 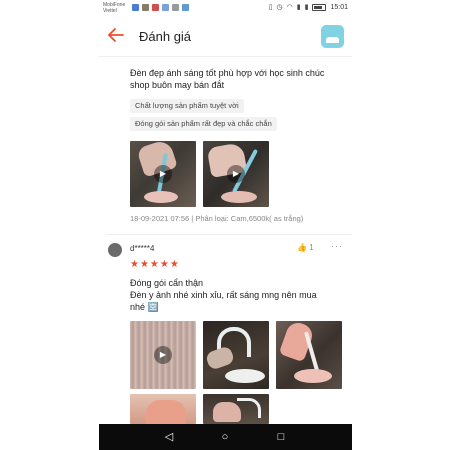 I want to click on reviewer-username: d*****4, so click(x=142, y=248).